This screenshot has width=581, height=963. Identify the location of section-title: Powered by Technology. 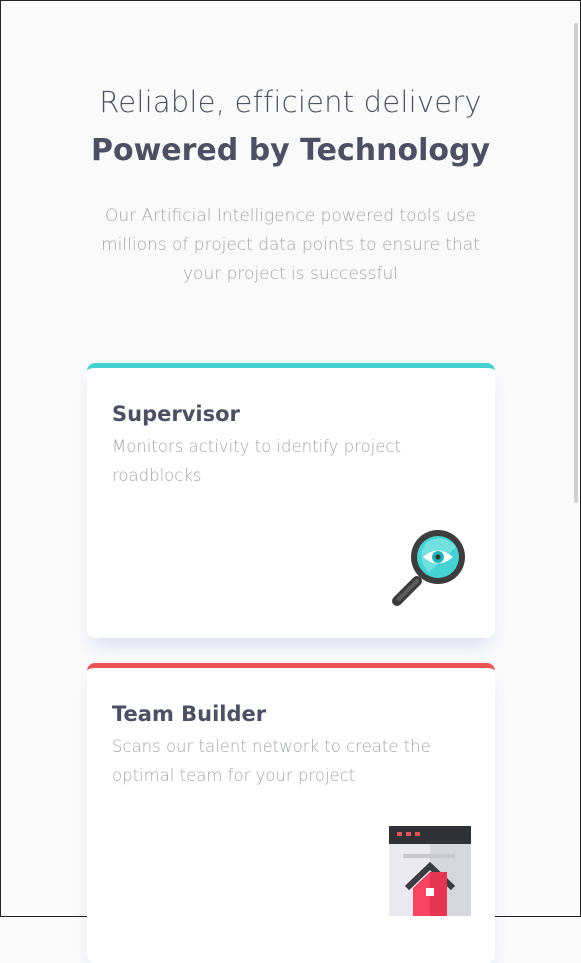
(290, 150).